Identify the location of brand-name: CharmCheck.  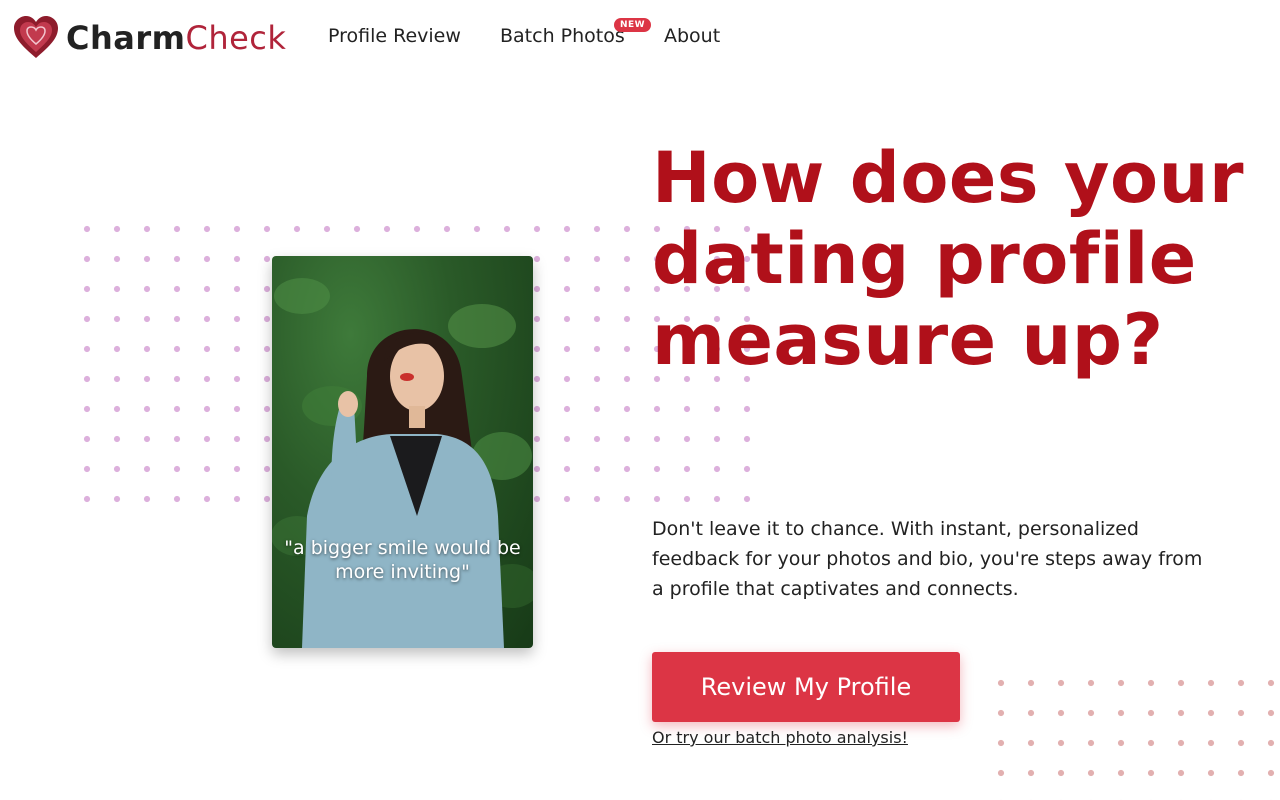
(176, 38).